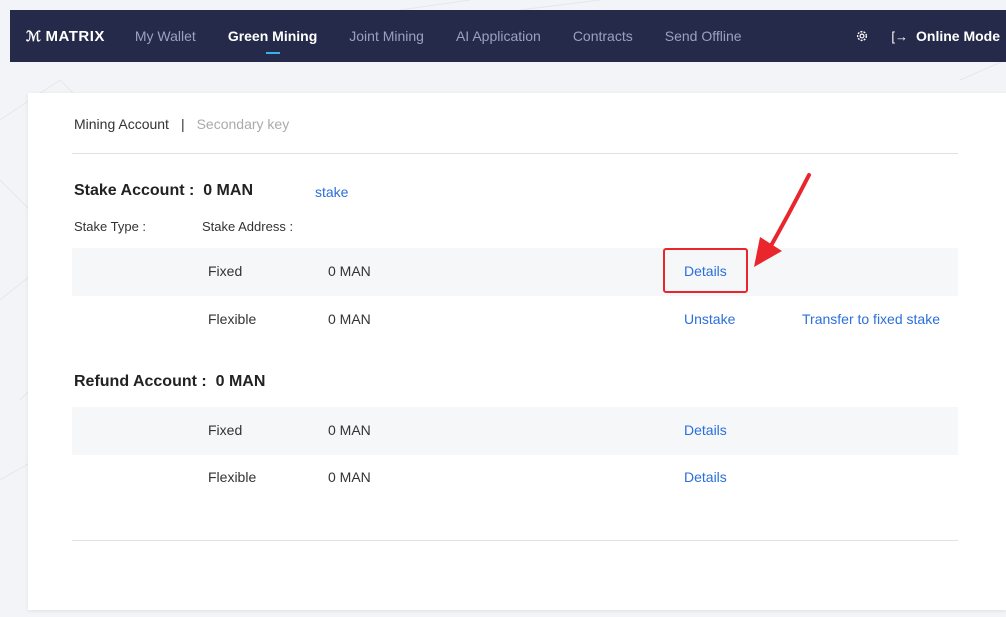 This screenshot has height=617, width=1006. Describe the element at coordinates (603, 36) in the screenshot. I see `nav-contracts: Contracts` at that location.